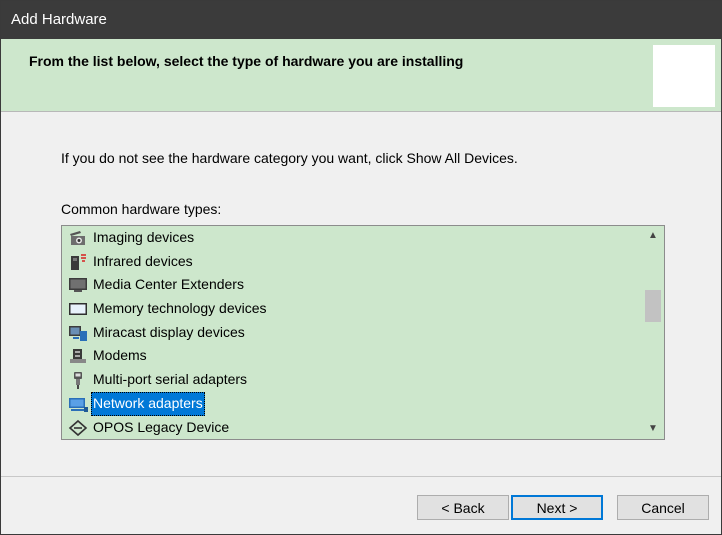 The height and width of the screenshot is (535, 722). What do you see at coordinates (78, 285) in the screenshot?
I see `monitor-icon` at bounding box center [78, 285].